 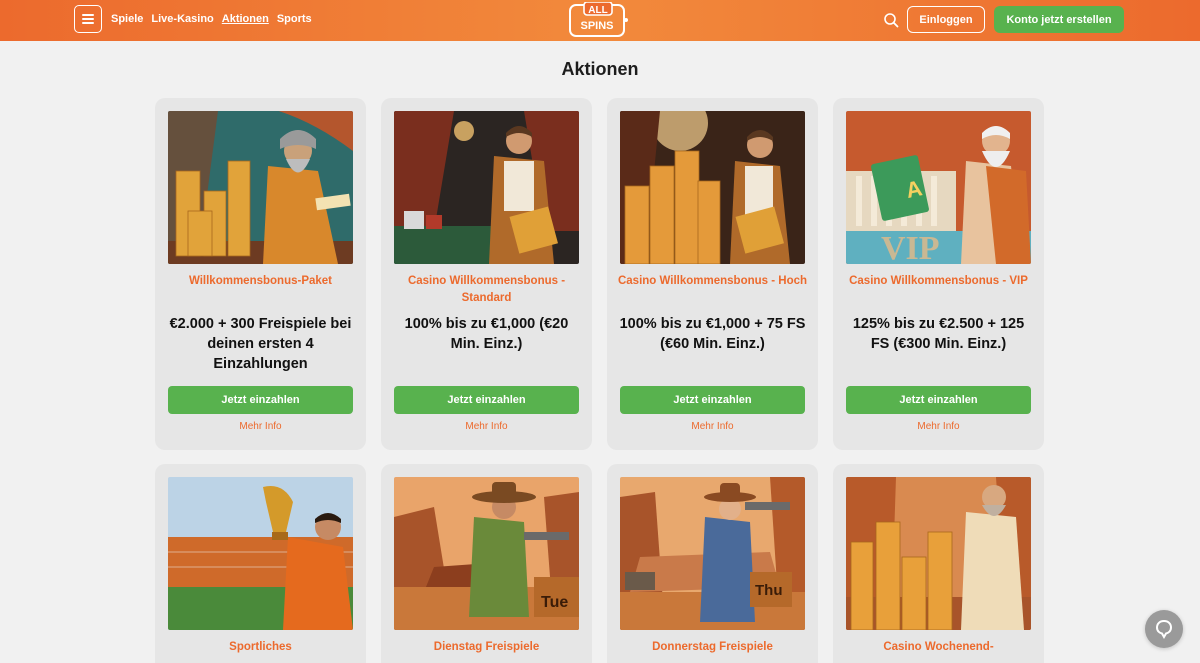 What do you see at coordinates (910, 247) in the screenshot?
I see `svg-text: VIP` at bounding box center [910, 247].